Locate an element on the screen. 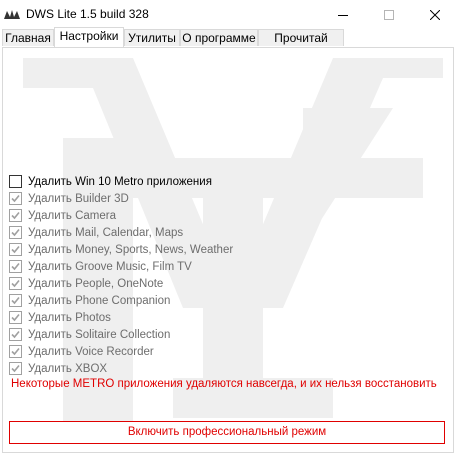  tab-readme: Прочитай меня is located at coordinates (301, 45).